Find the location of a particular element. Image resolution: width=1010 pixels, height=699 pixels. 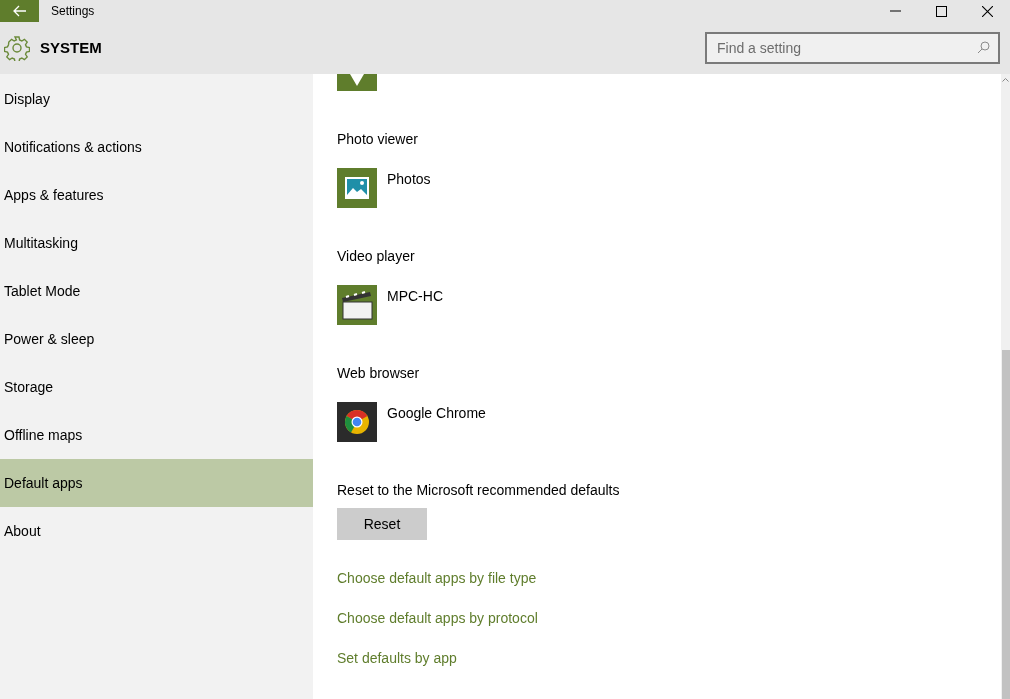

settings-icon is located at coordinates (17, 48).